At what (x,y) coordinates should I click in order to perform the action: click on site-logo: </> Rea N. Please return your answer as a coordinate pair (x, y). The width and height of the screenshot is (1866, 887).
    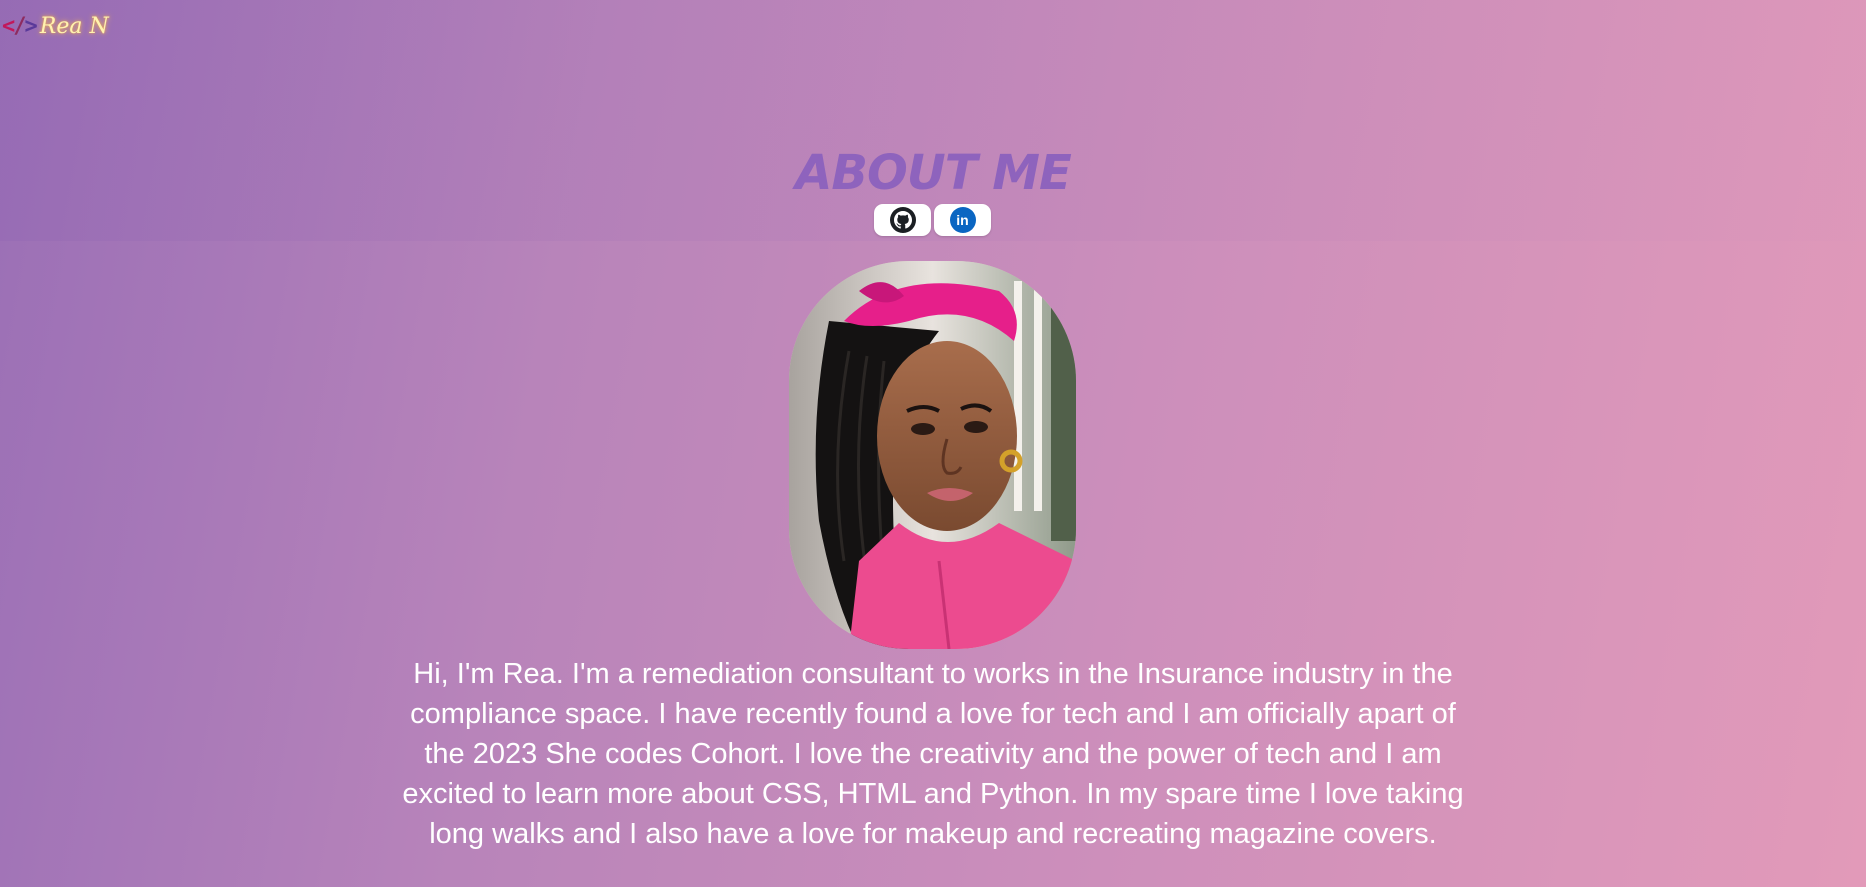
    Looking at the image, I should click on (55, 26).